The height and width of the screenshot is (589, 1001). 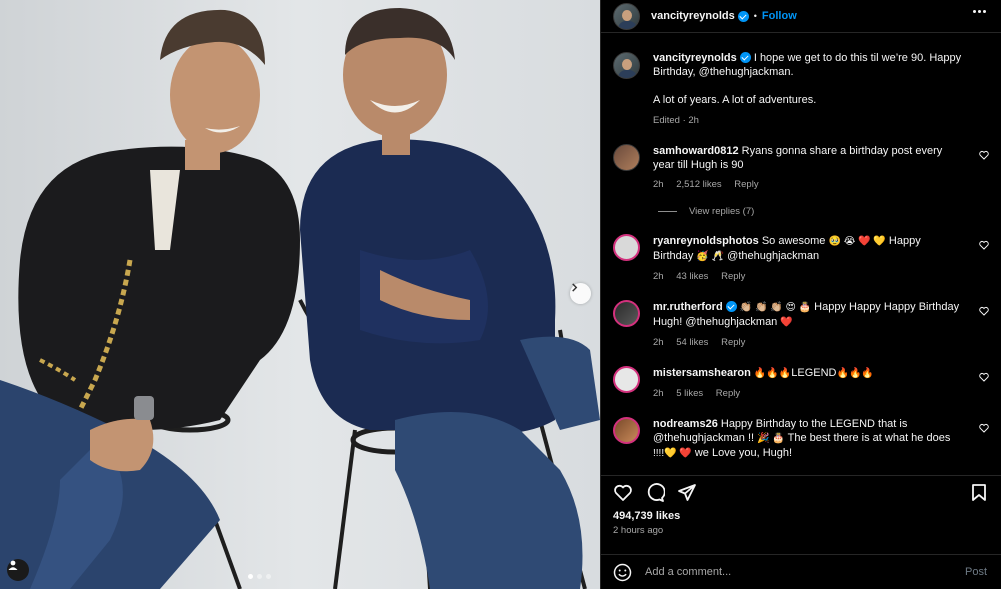 I want to click on comment-text: Happy Birthday to the LEGEND that is, so click(x=814, y=424).